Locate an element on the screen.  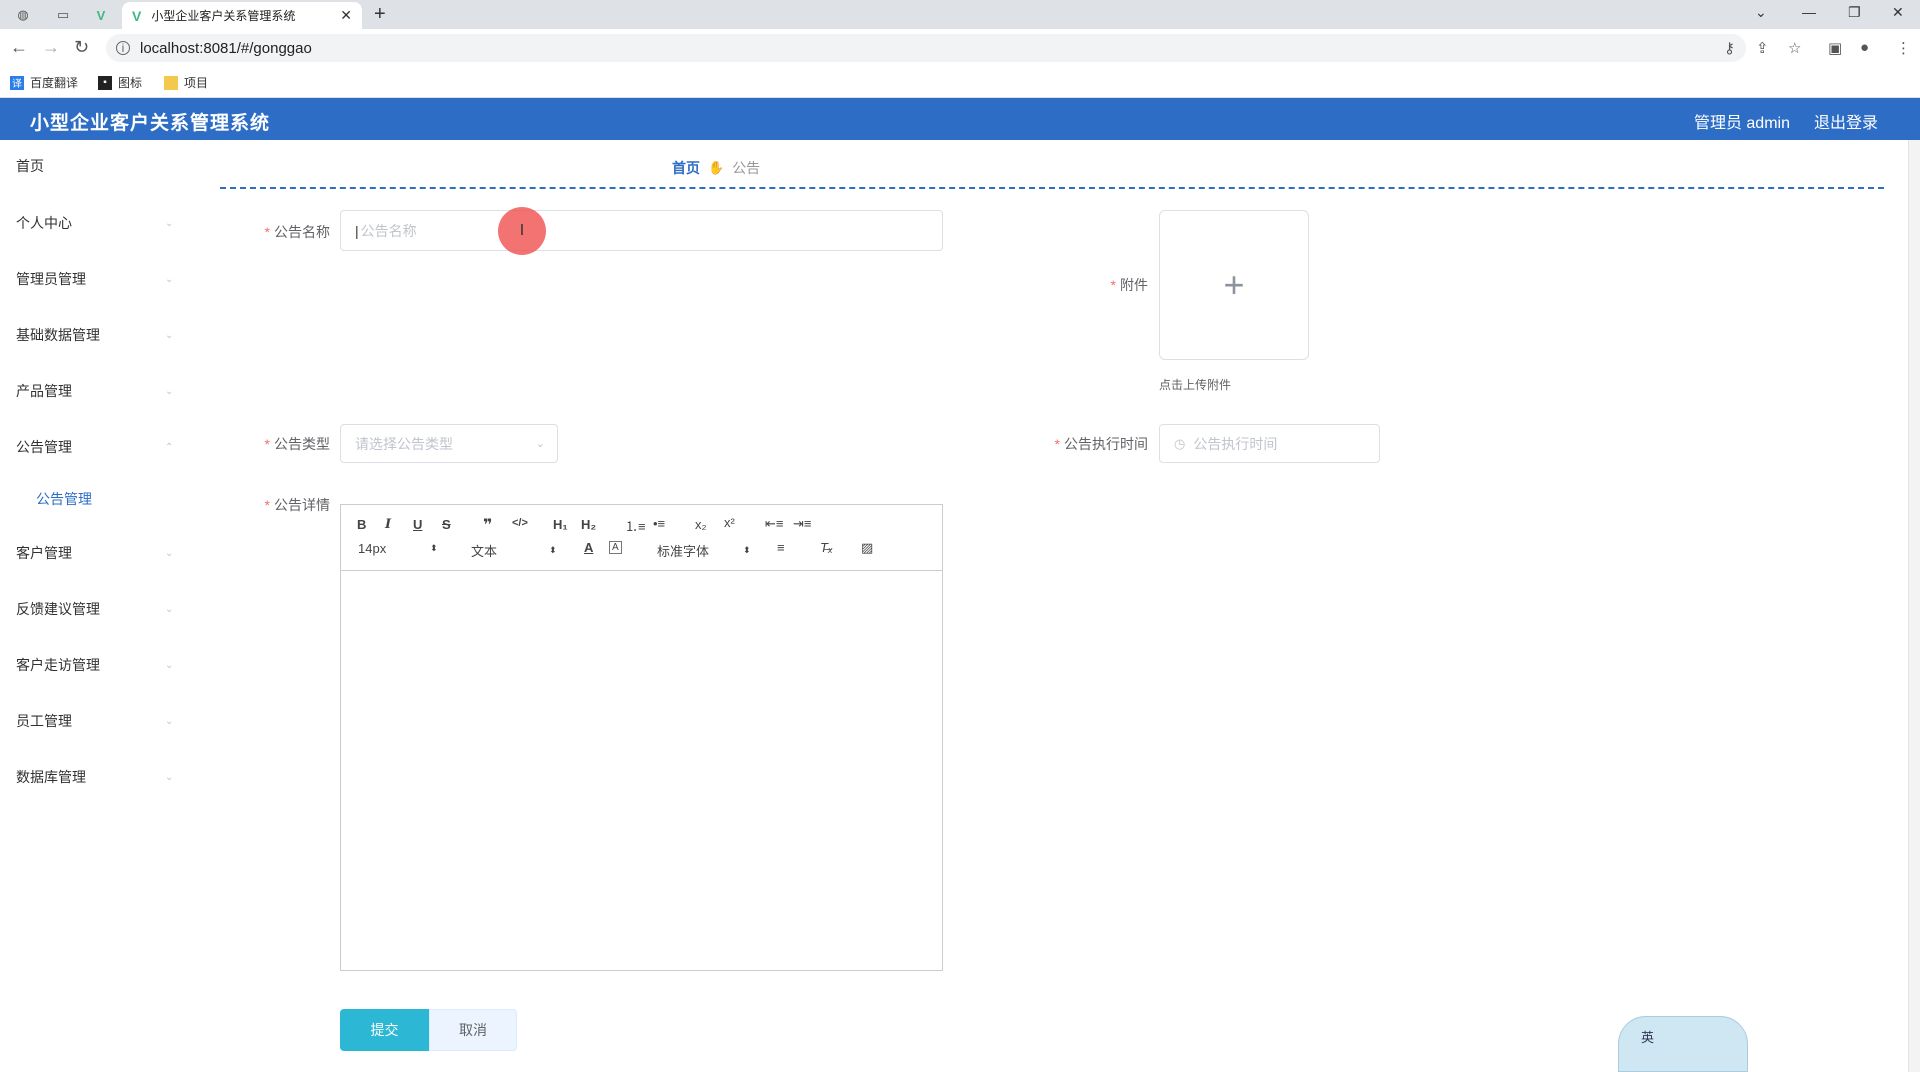
sidebar-item-home: 首页 is located at coordinates (90, 166).